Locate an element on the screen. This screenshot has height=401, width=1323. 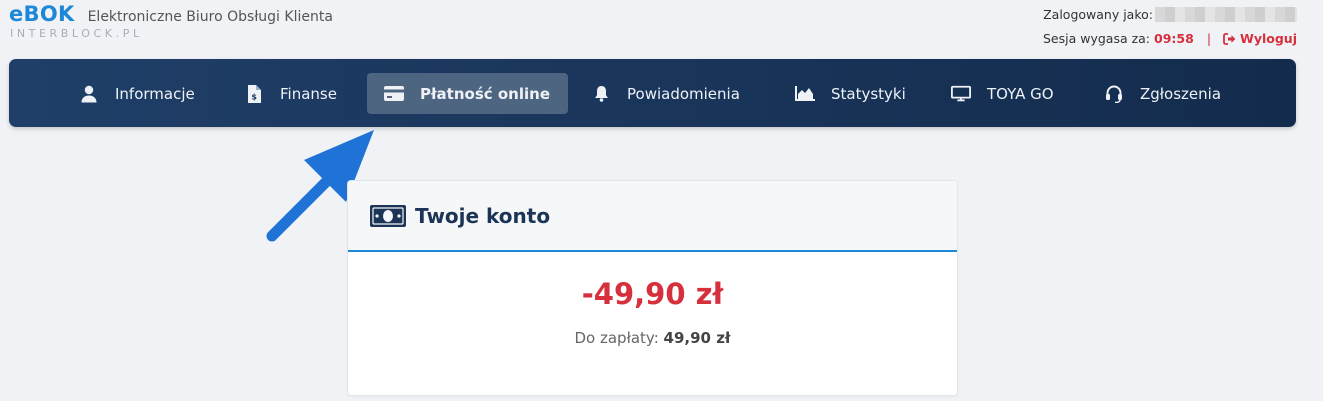
bell-icon is located at coordinates (601, 93).